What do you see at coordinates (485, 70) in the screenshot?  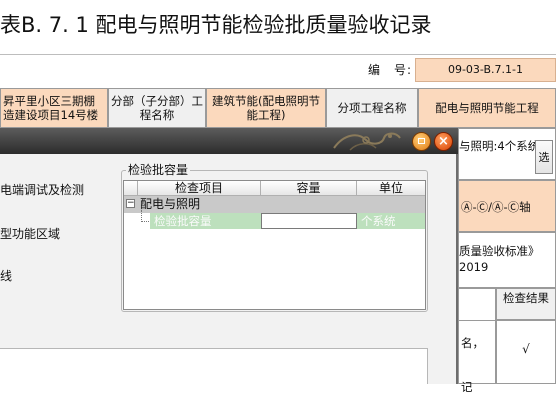 I see `number-value: 09-03-B.7.1-1` at bounding box center [485, 70].